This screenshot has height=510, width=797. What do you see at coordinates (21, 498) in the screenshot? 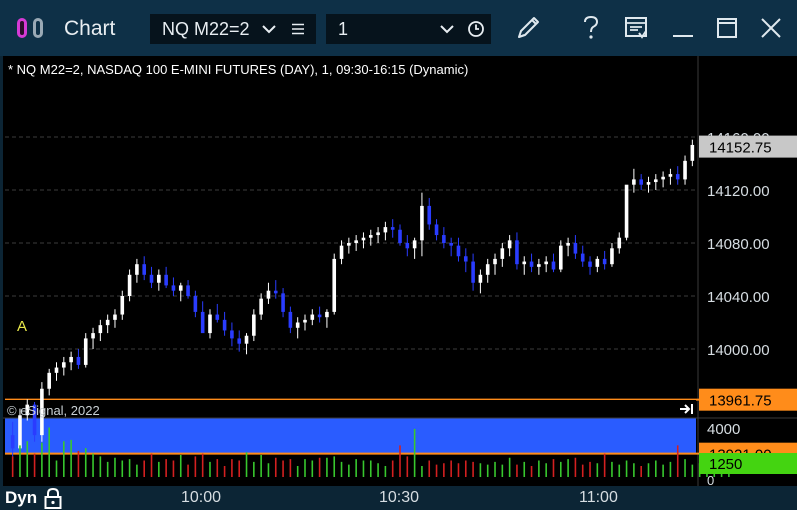
I see `dynamic-mode-label: Dyn` at bounding box center [21, 498].